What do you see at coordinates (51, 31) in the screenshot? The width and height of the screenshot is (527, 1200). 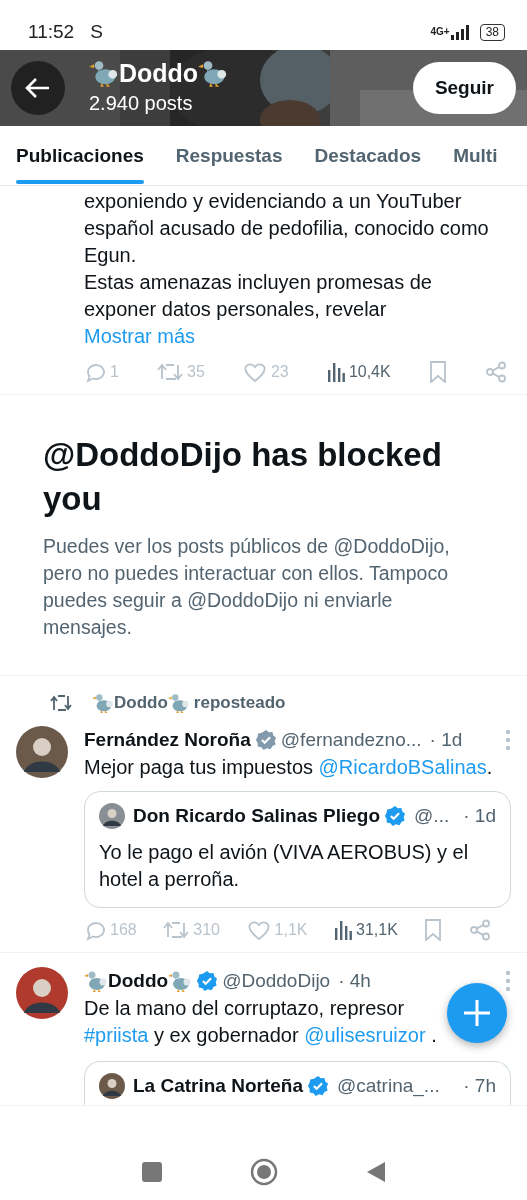 I see `clock-time: 11:52` at bounding box center [51, 31].